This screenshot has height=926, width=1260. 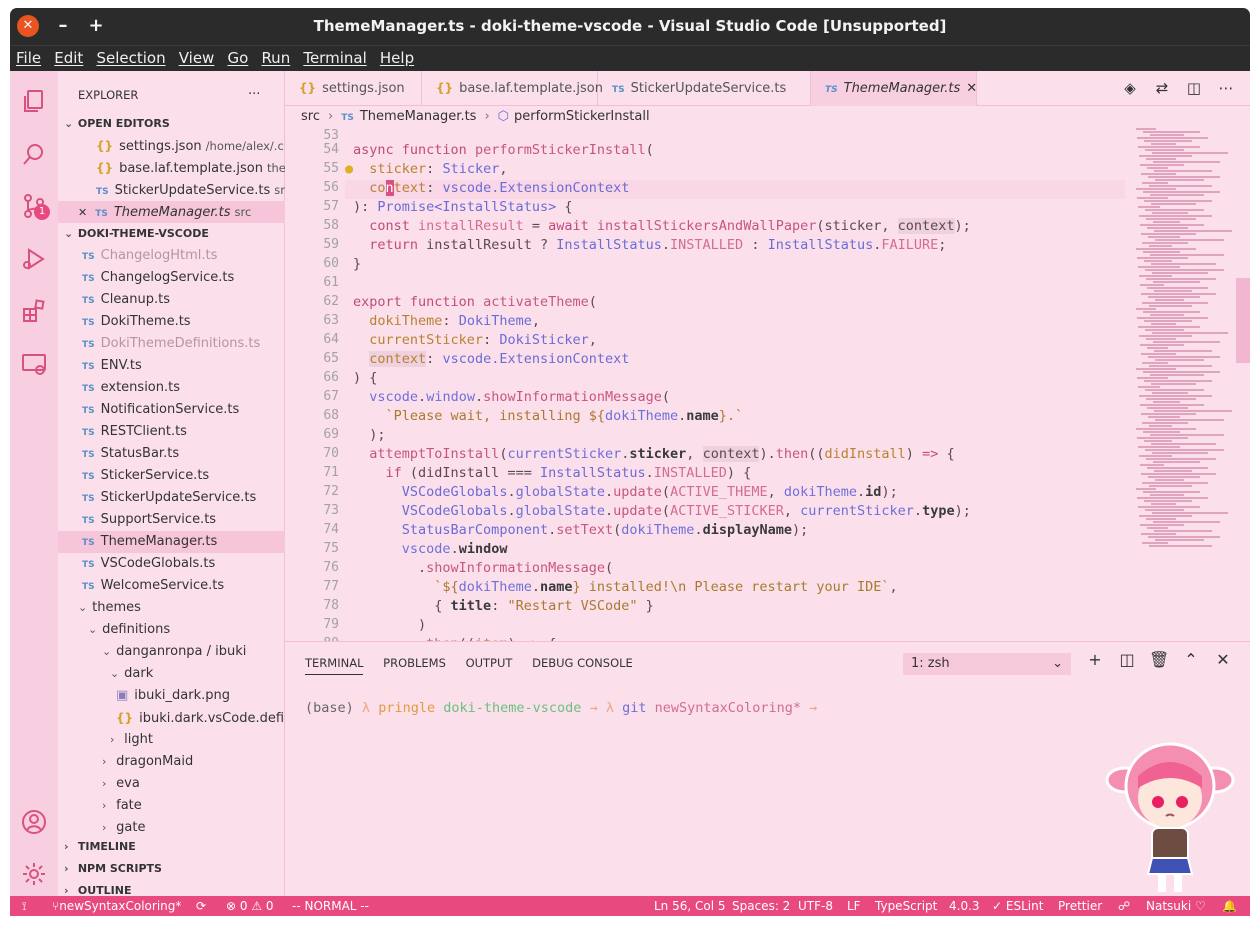 What do you see at coordinates (263, 95) in the screenshot?
I see `more-actions-icon: ···` at bounding box center [263, 95].